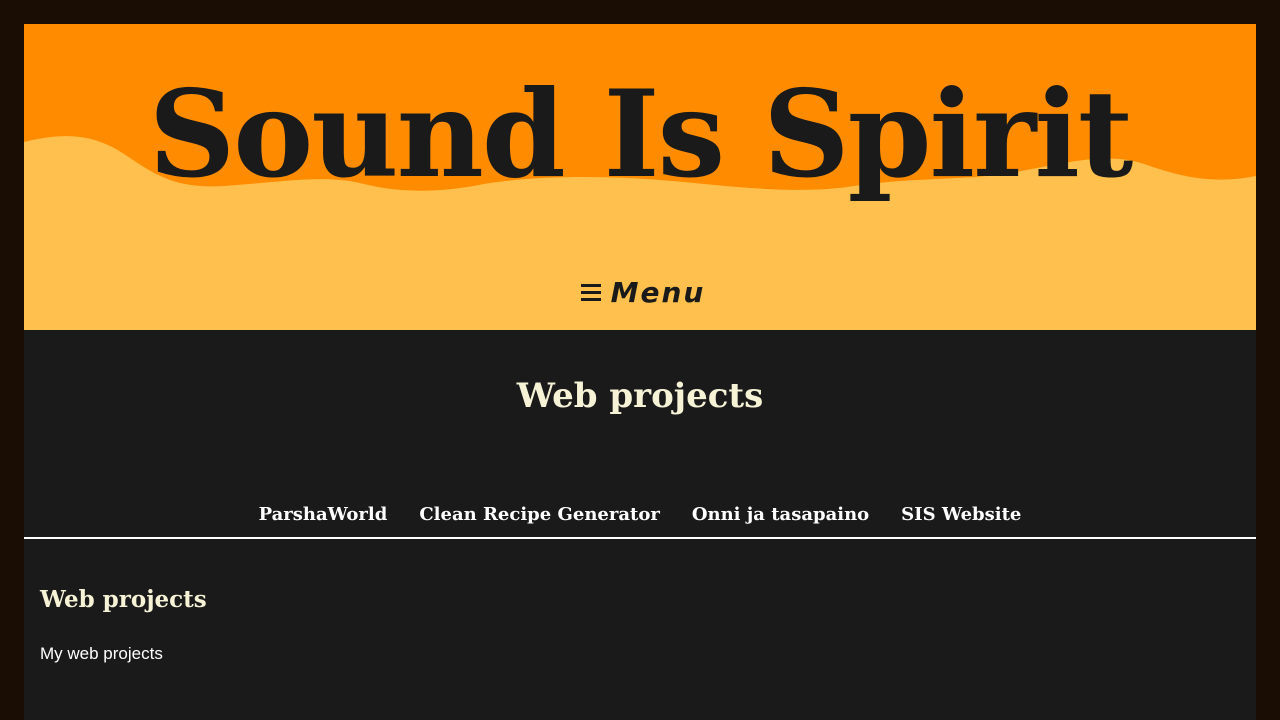  I want to click on page-heading: Web projects, so click(123, 599).